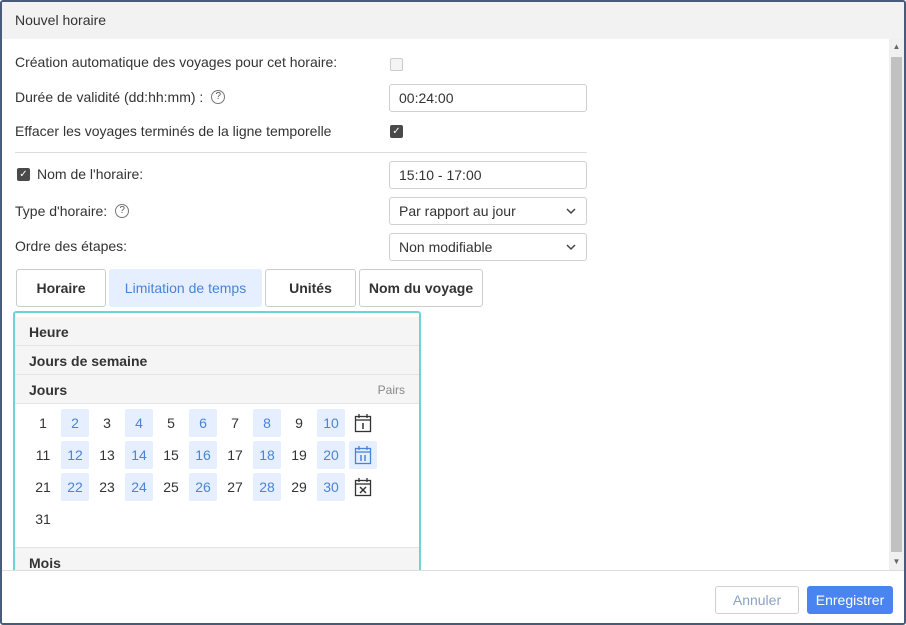 The width and height of the screenshot is (906, 625). What do you see at coordinates (363, 487) in the screenshot?
I see `calendar-clear-icon` at bounding box center [363, 487].